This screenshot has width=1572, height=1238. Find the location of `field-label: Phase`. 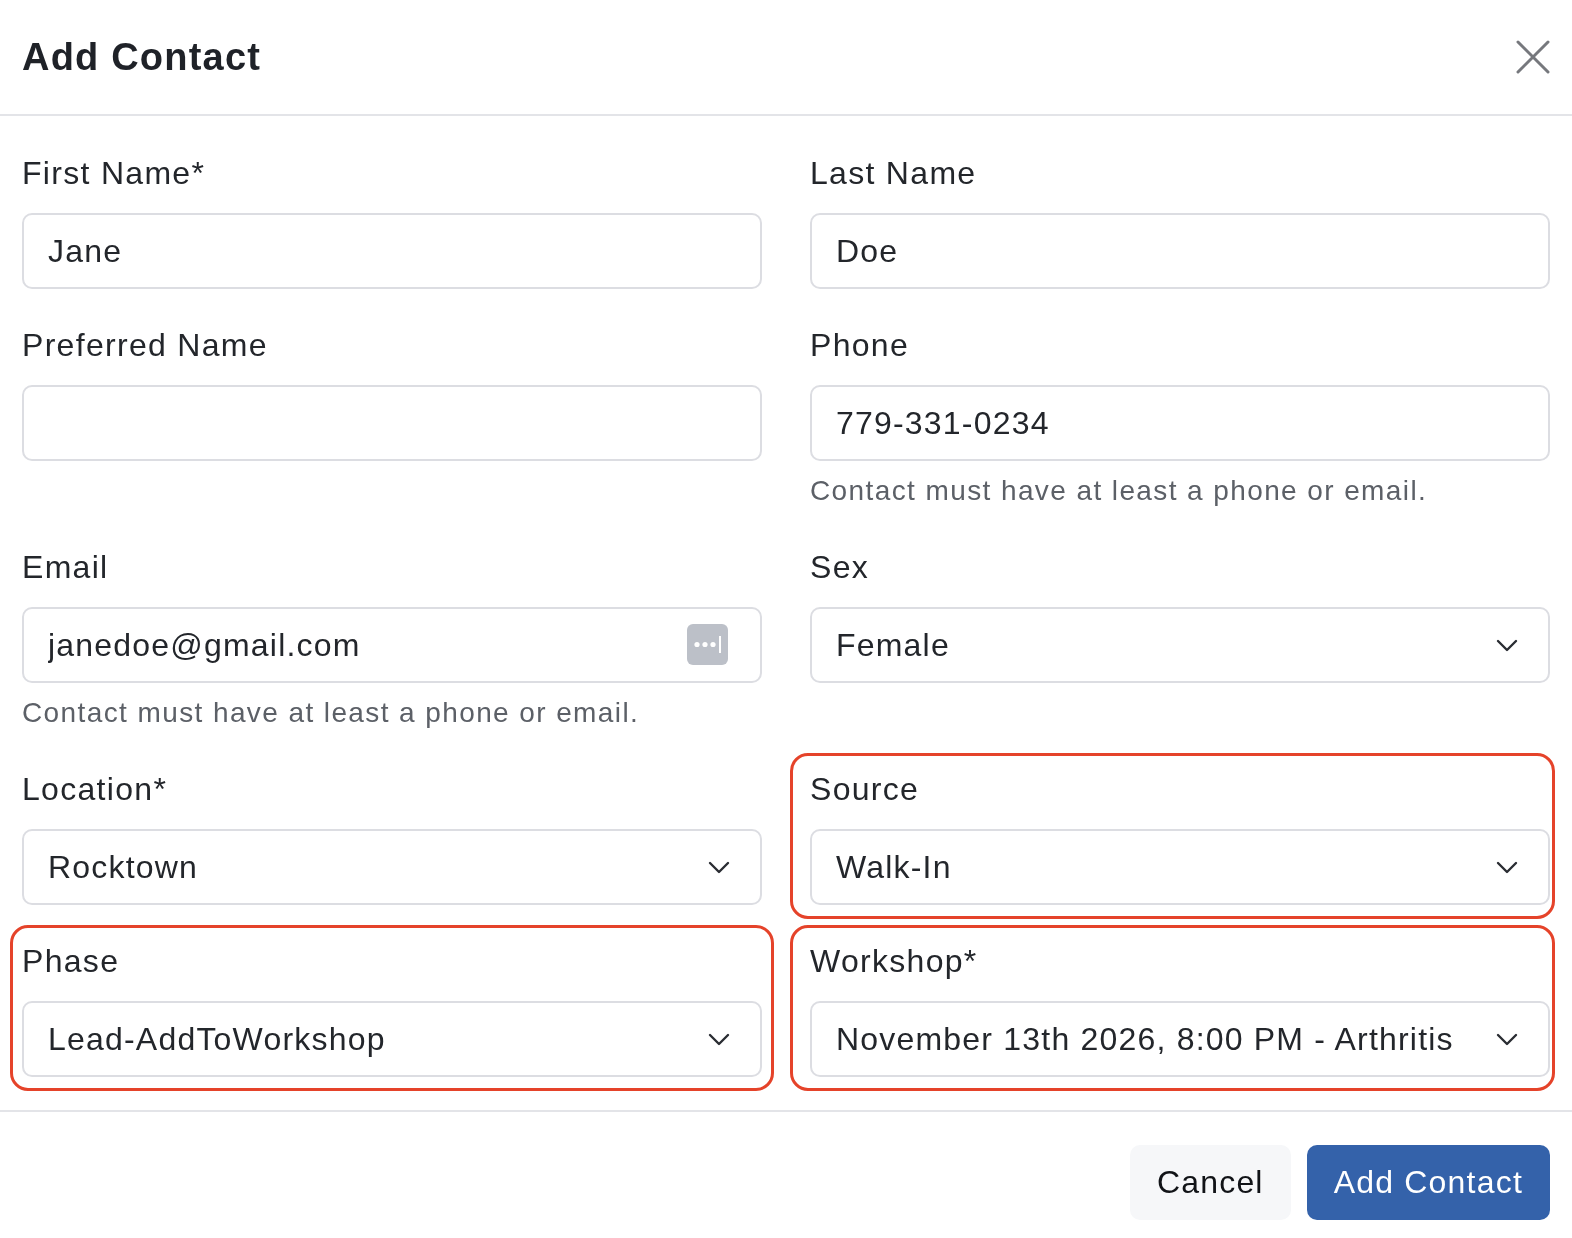

field-label: Phase is located at coordinates (71, 961).